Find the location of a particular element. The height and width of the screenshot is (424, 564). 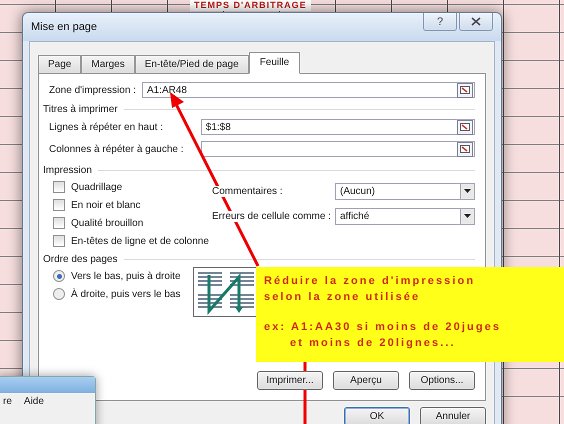

close-button is located at coordinates (476, 22).